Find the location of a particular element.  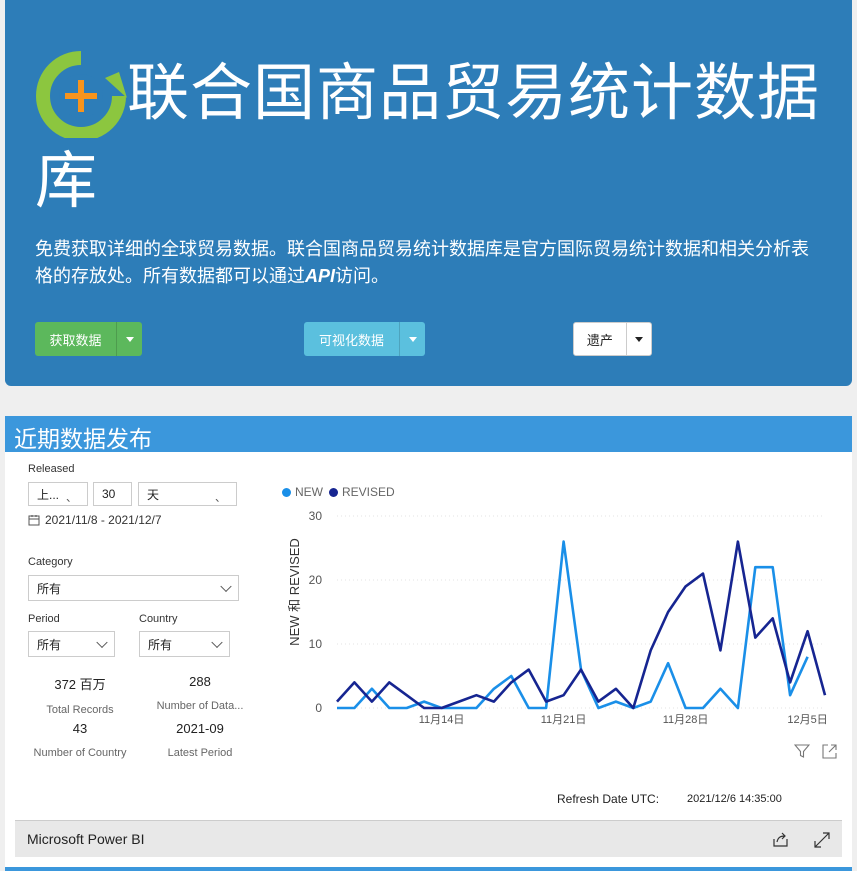

section-header: 近期数据发布 is located at coordinates (428, 434).